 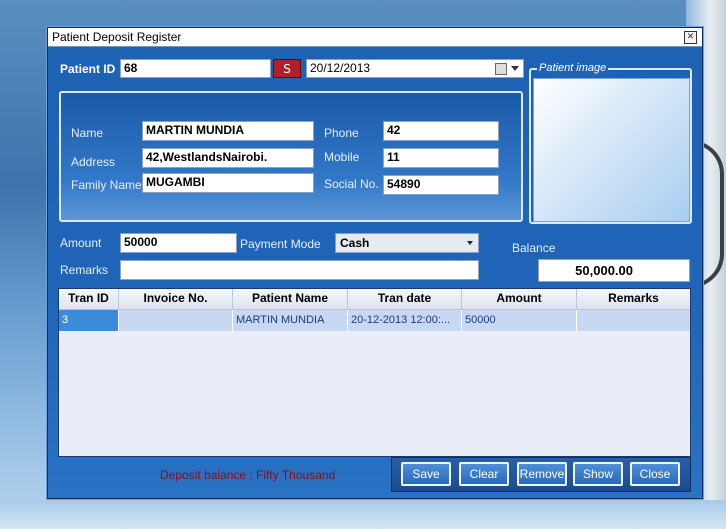 I want to click on cell-tran-id: 3, so click(x=89, y=320).